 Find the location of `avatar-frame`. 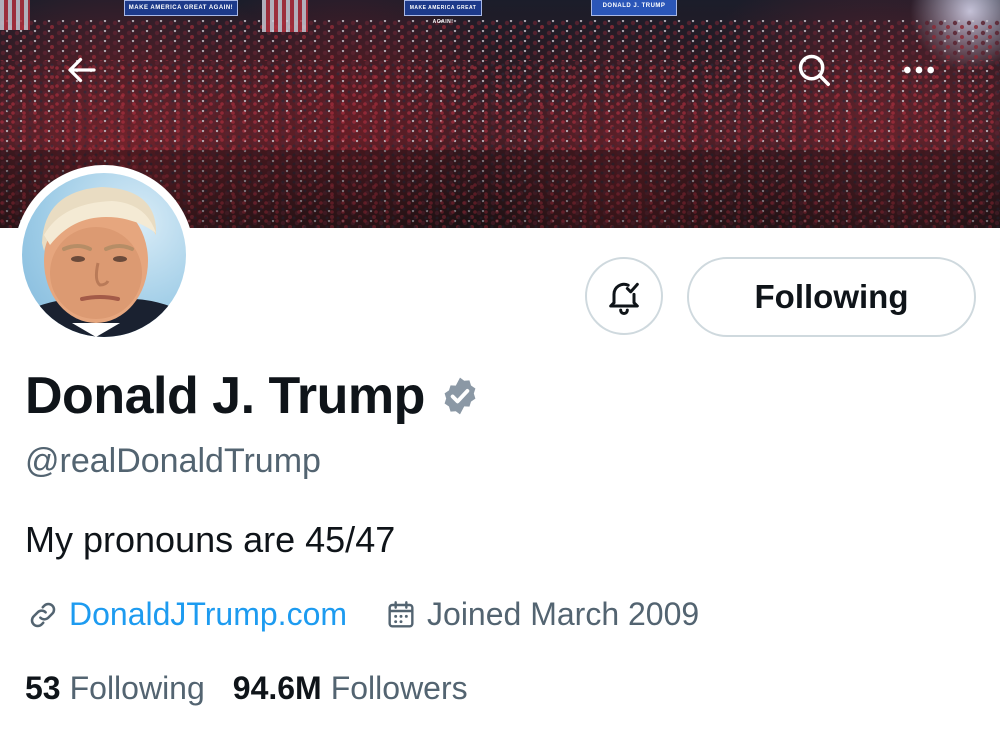

avatar-frame is located at coordinates (104, 255).